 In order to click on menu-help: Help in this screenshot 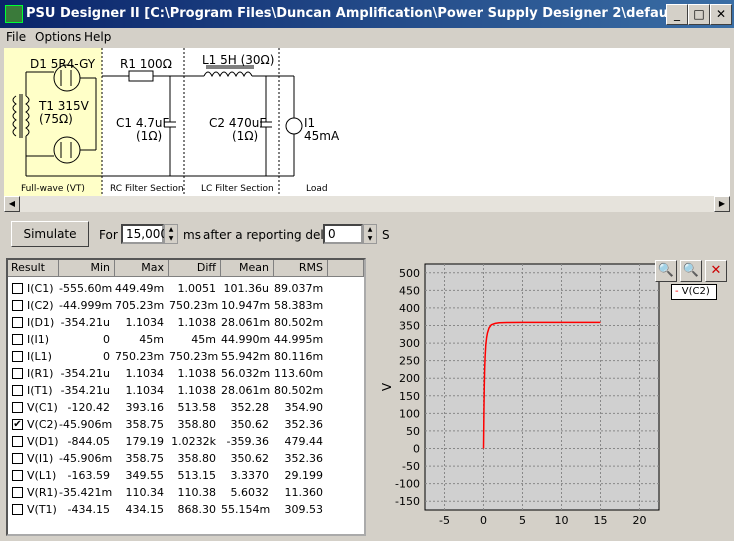, I will do `click(97, 37)`.